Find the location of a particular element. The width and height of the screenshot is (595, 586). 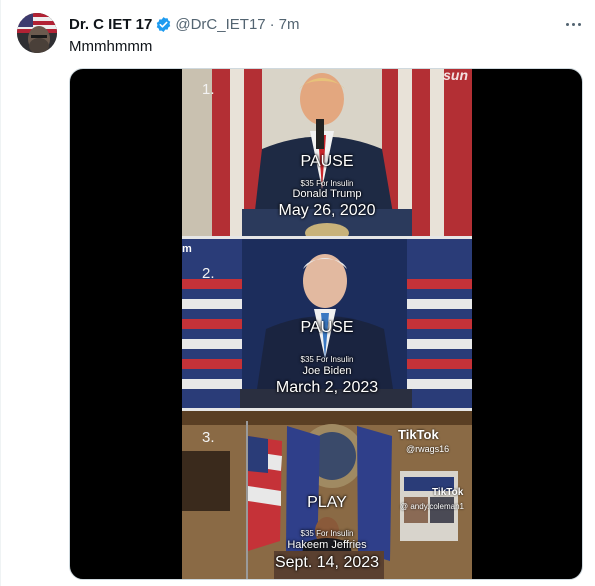

tiktok-username-1: @rwags16 is located at coordinates (428, 449).